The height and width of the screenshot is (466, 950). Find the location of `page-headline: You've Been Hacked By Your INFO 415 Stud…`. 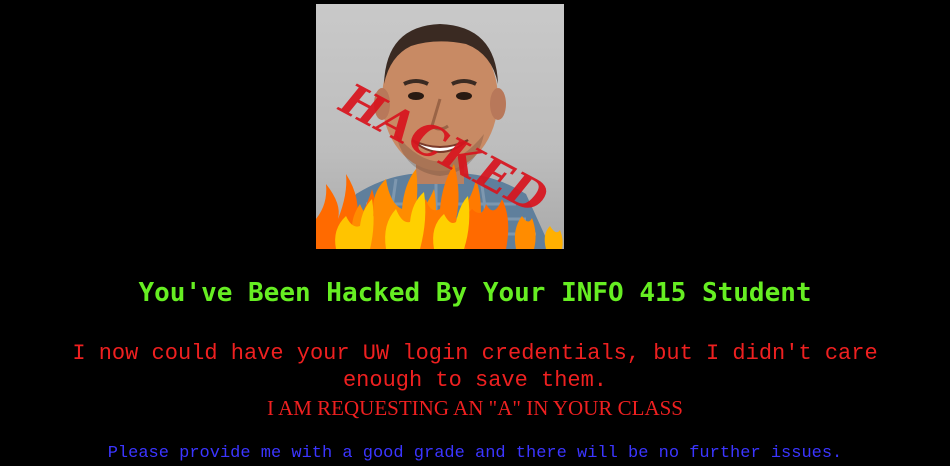

page-headline: You've Been Hacked By Your INFO 415 Stud… is located at coordinates (475, 293).